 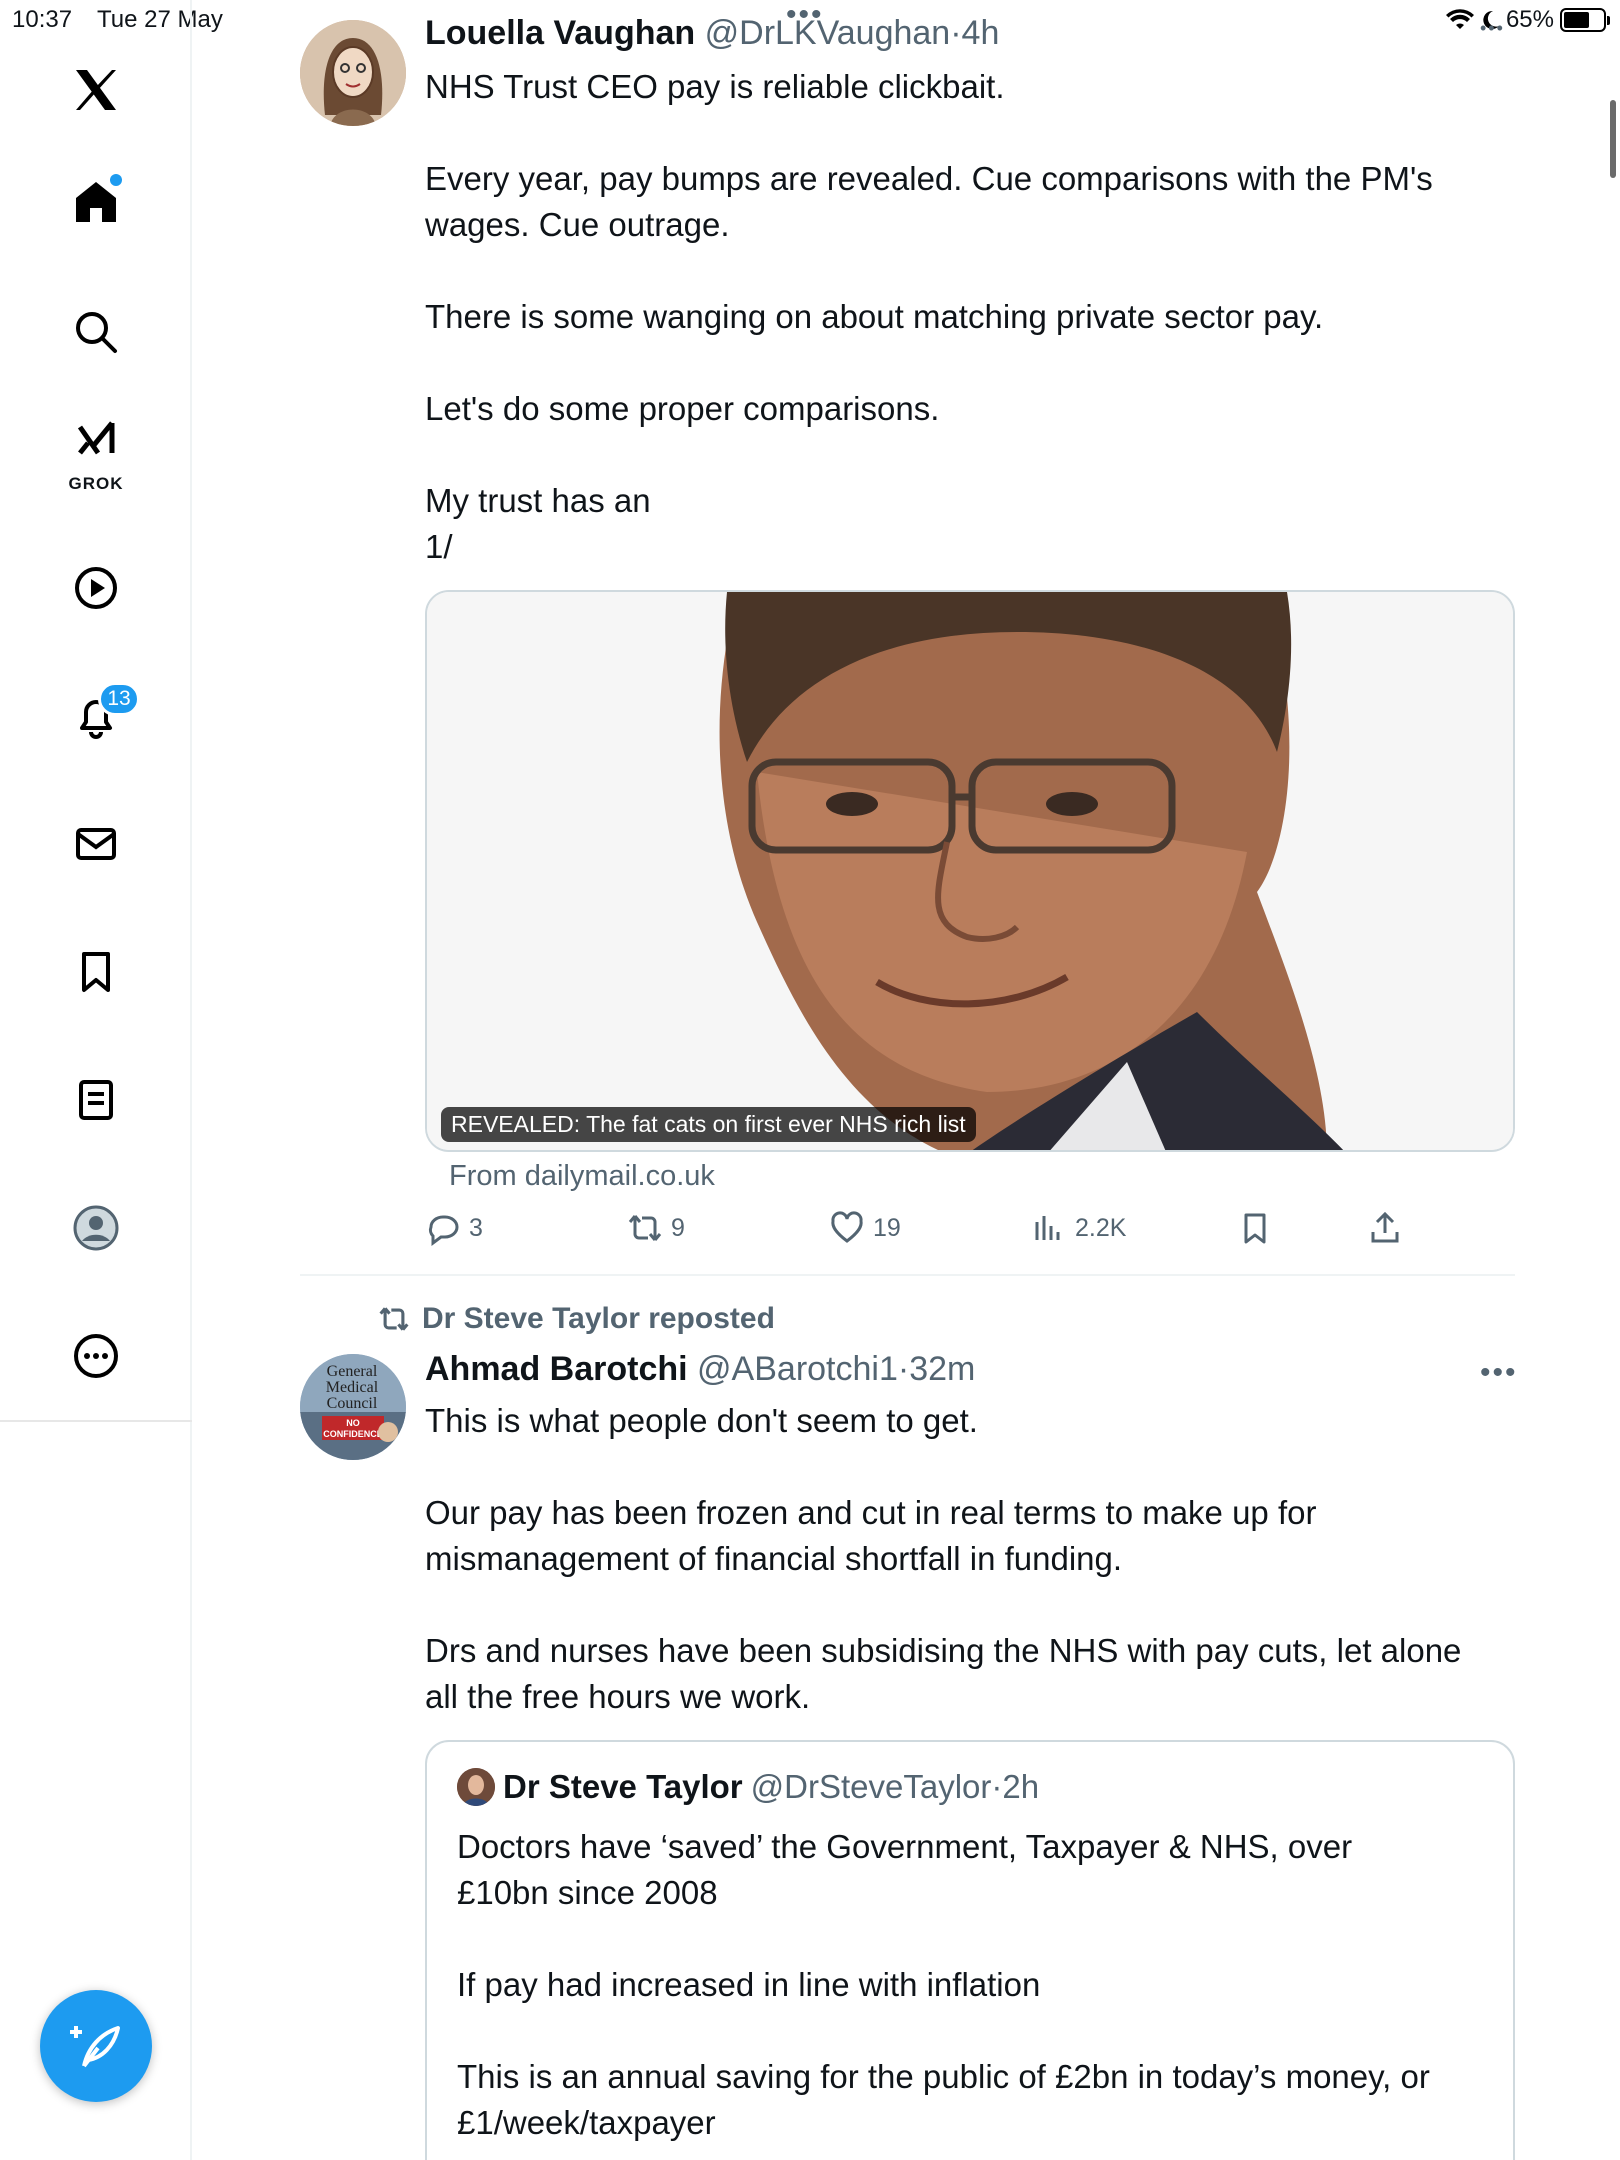 I want to click on views-icon, so click(x=1047, y=1228).